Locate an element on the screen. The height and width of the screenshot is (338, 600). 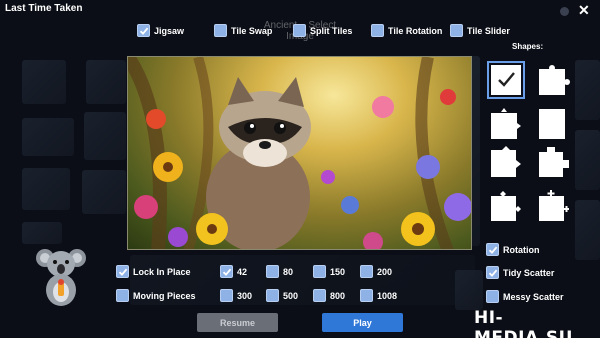
koala-mascot-icon is located at coordinates (61, 276).